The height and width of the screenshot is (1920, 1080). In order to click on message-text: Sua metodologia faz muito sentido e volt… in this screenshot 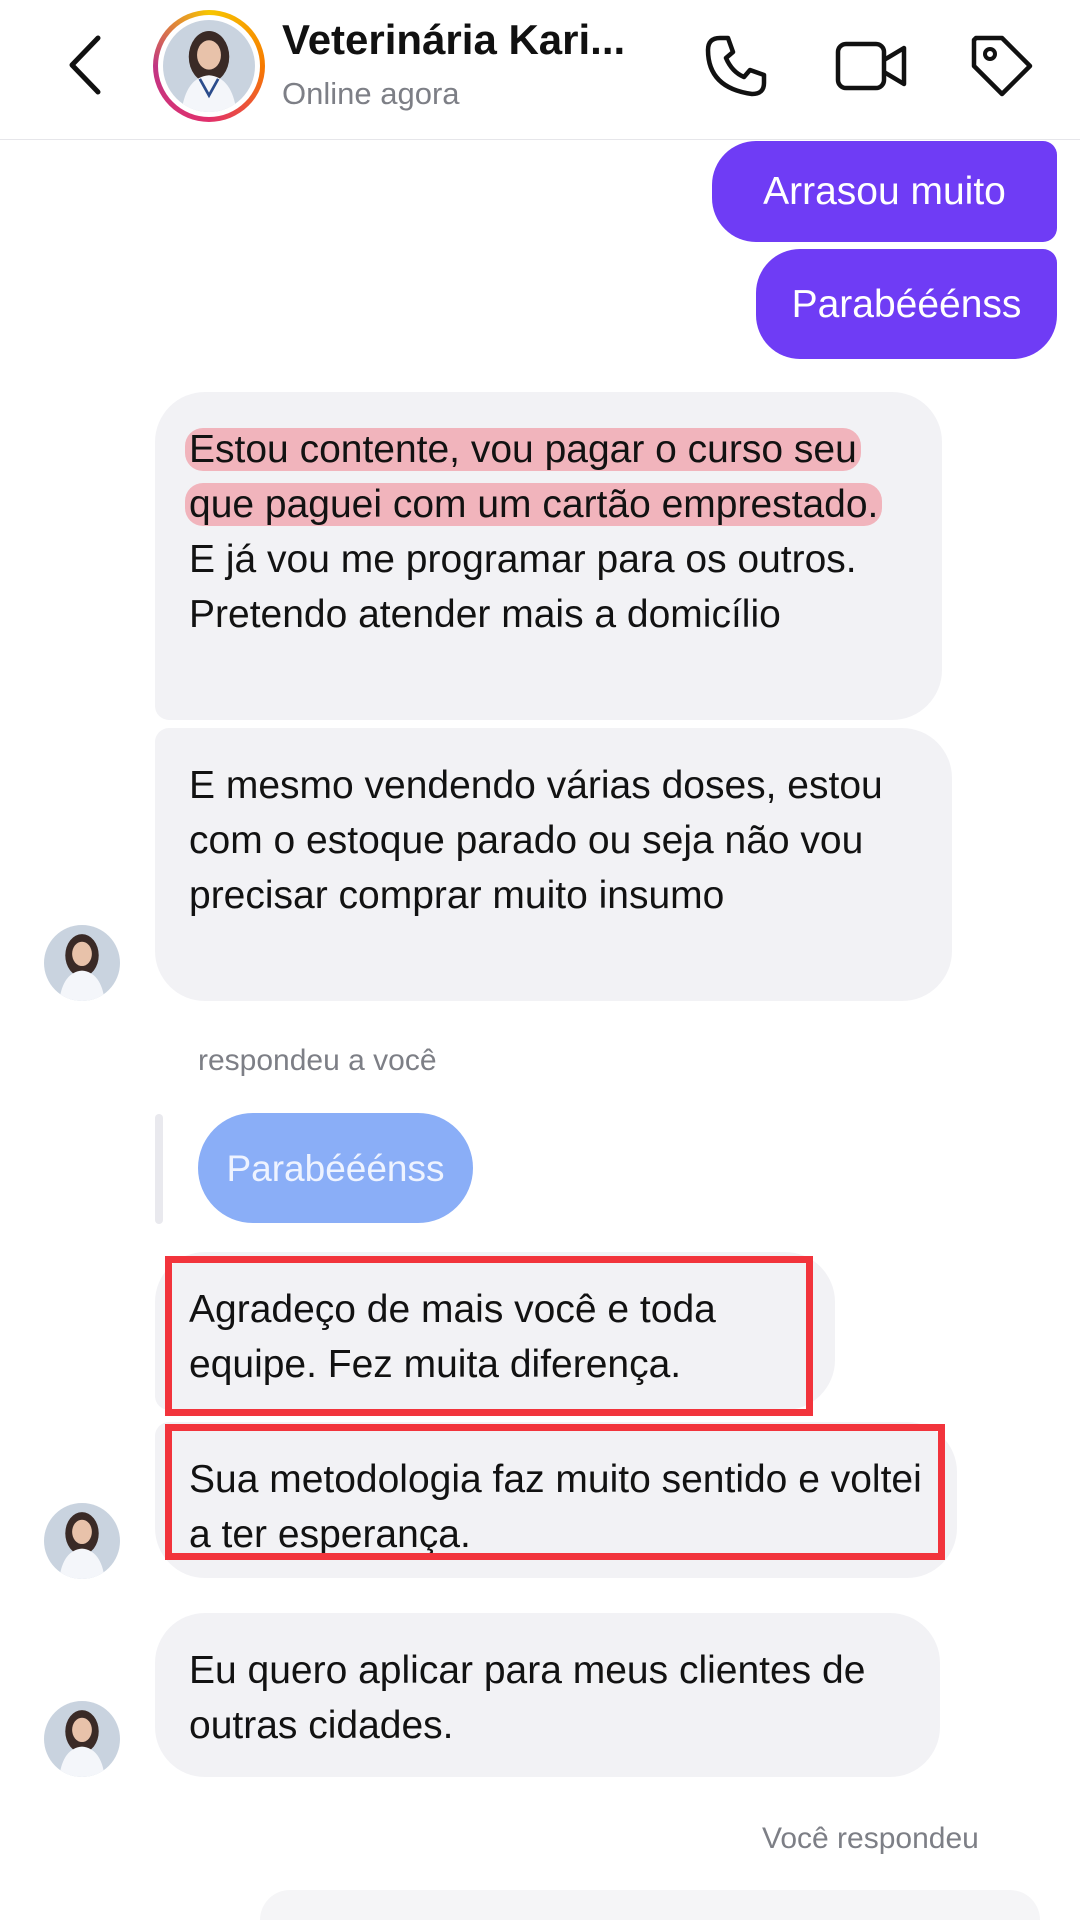, I will do `click(555, 1507)`.